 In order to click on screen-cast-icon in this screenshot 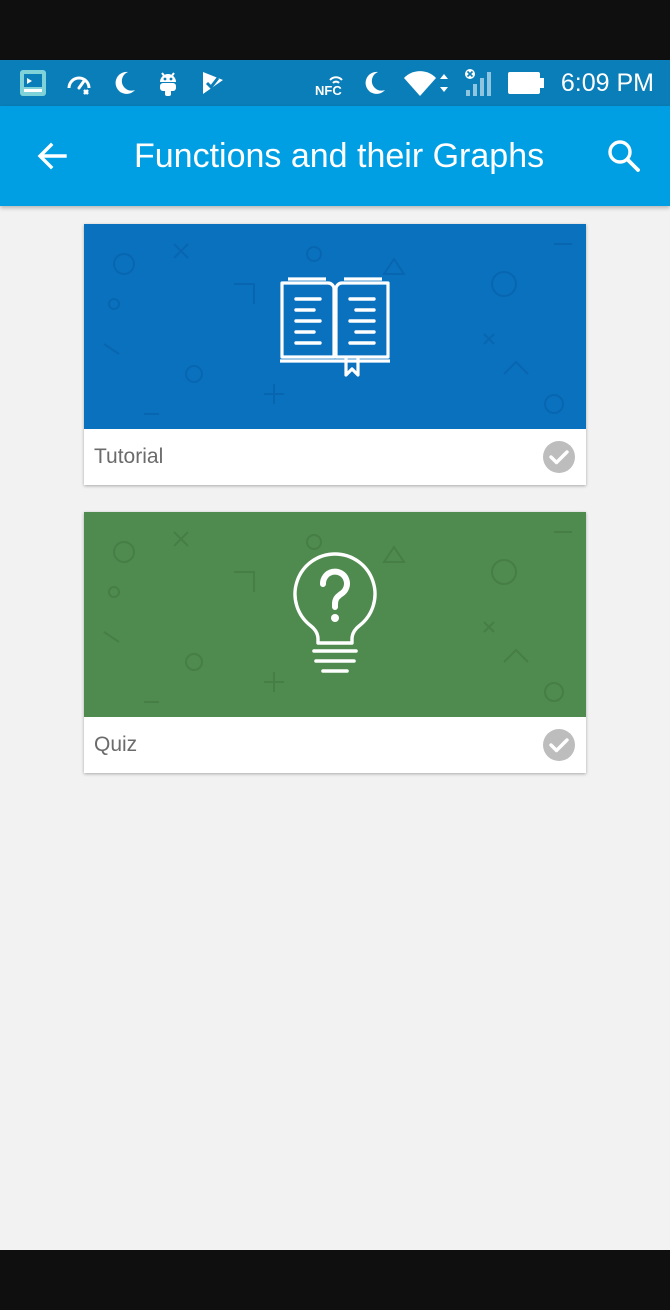, I will do `click(33, 83)`.